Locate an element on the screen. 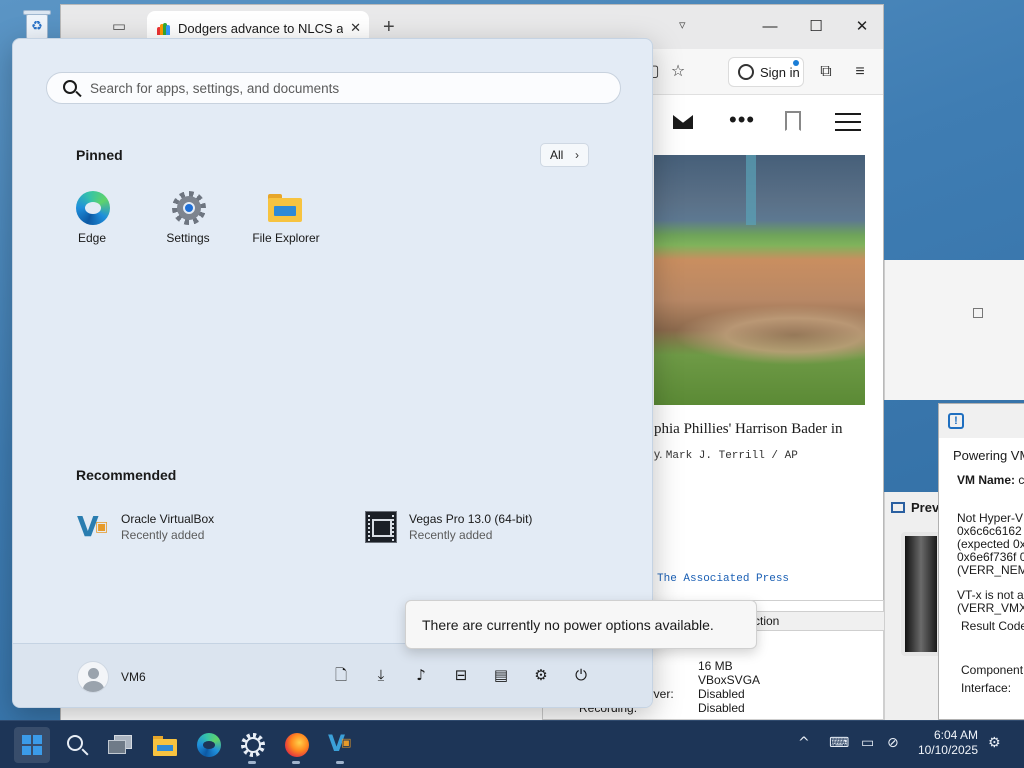  detail-value: 16 MB is located at coordinates (715, 666).